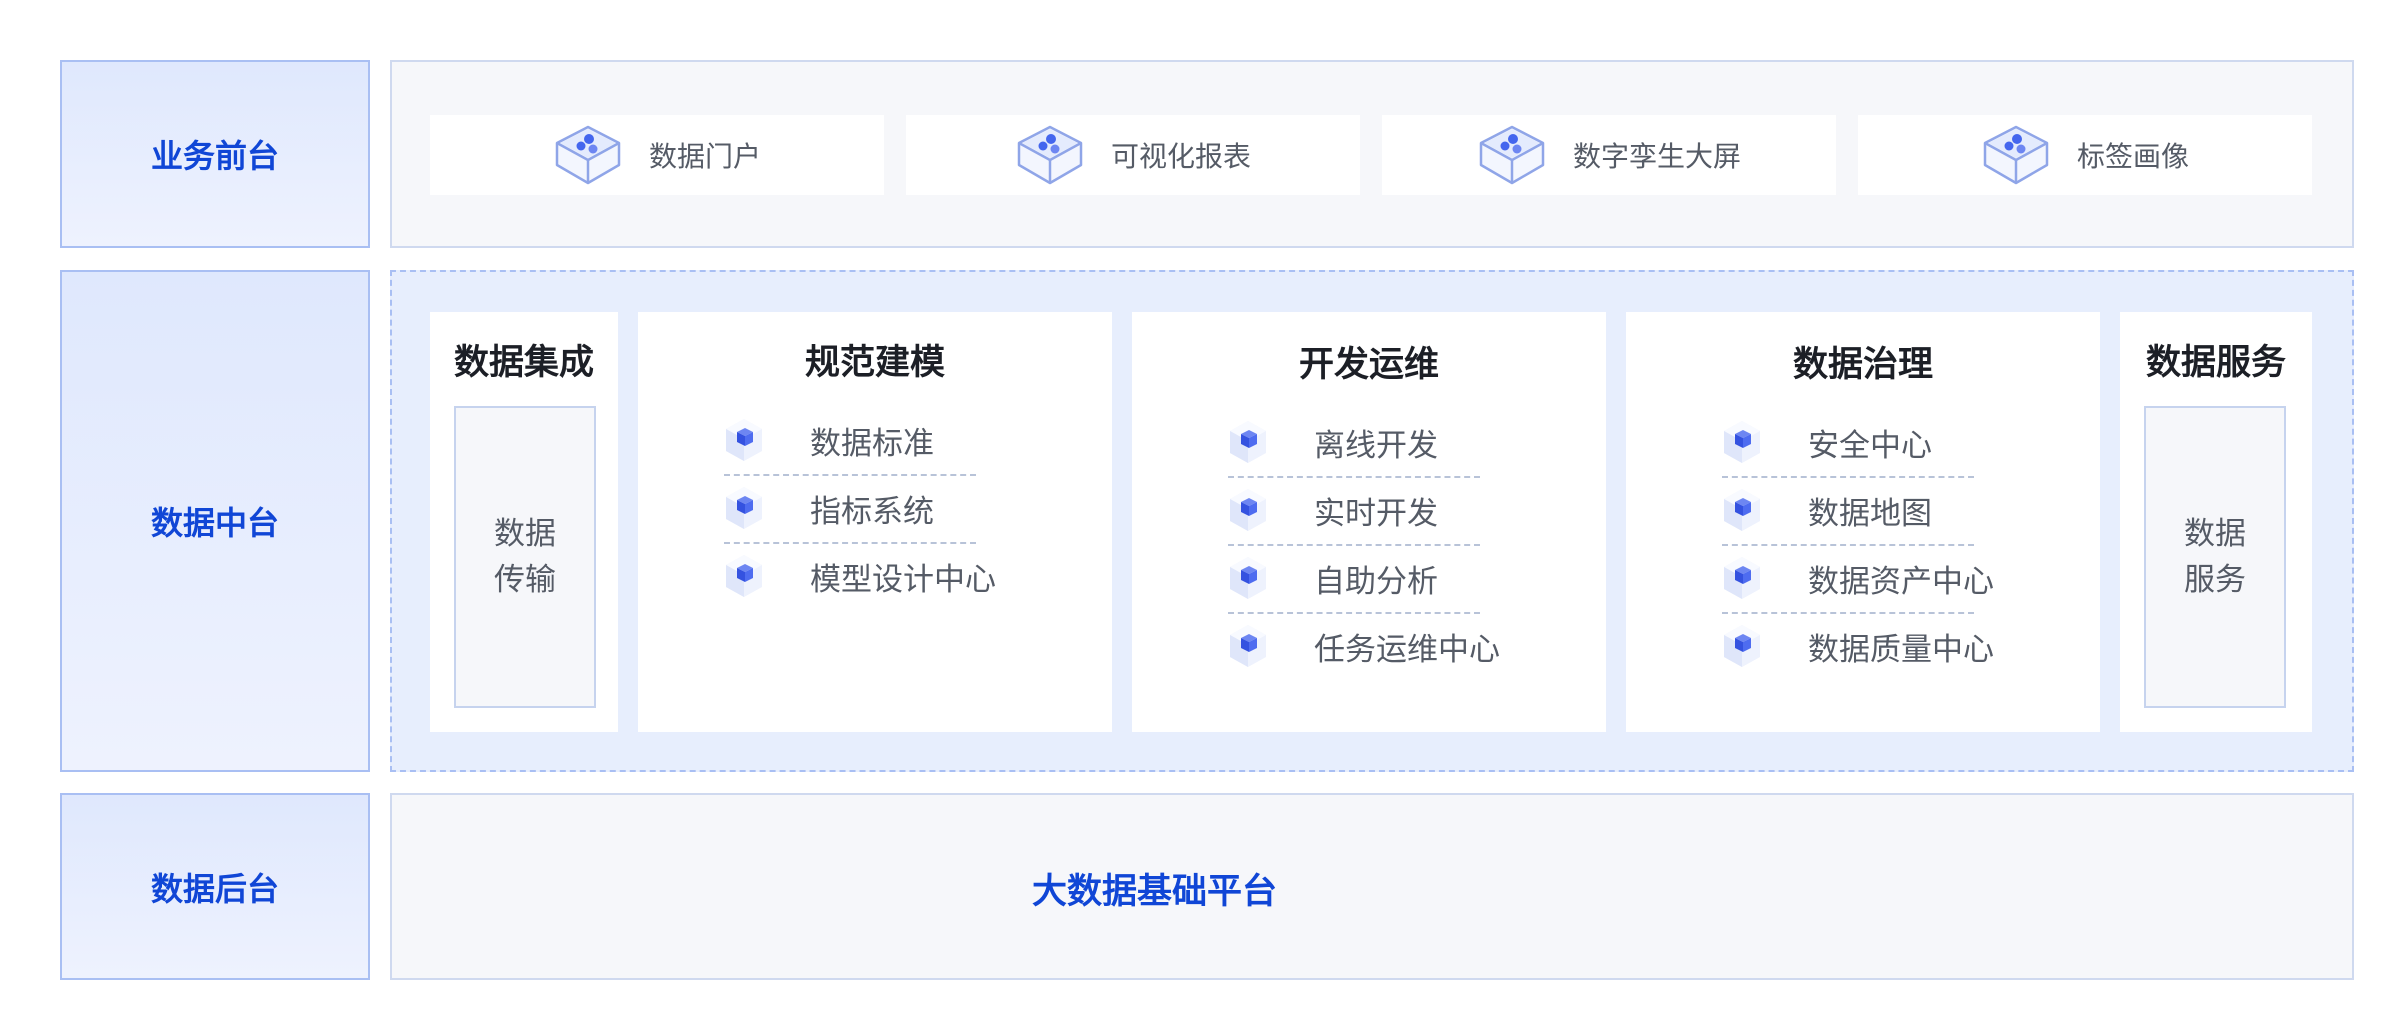 This screenshot has height=1034, width=2400. Describe the element at coordinates (525, 580) in the screenshot. I see `box-line: 传输` at that location.